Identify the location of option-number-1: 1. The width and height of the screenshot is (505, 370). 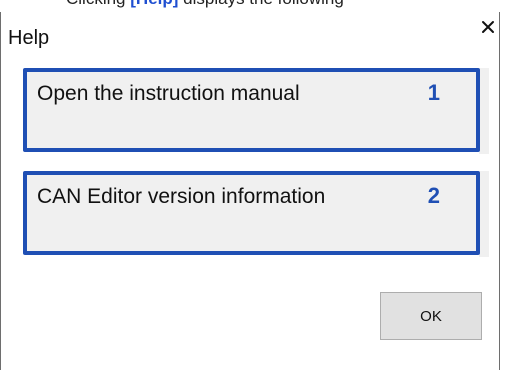
(433, 92).